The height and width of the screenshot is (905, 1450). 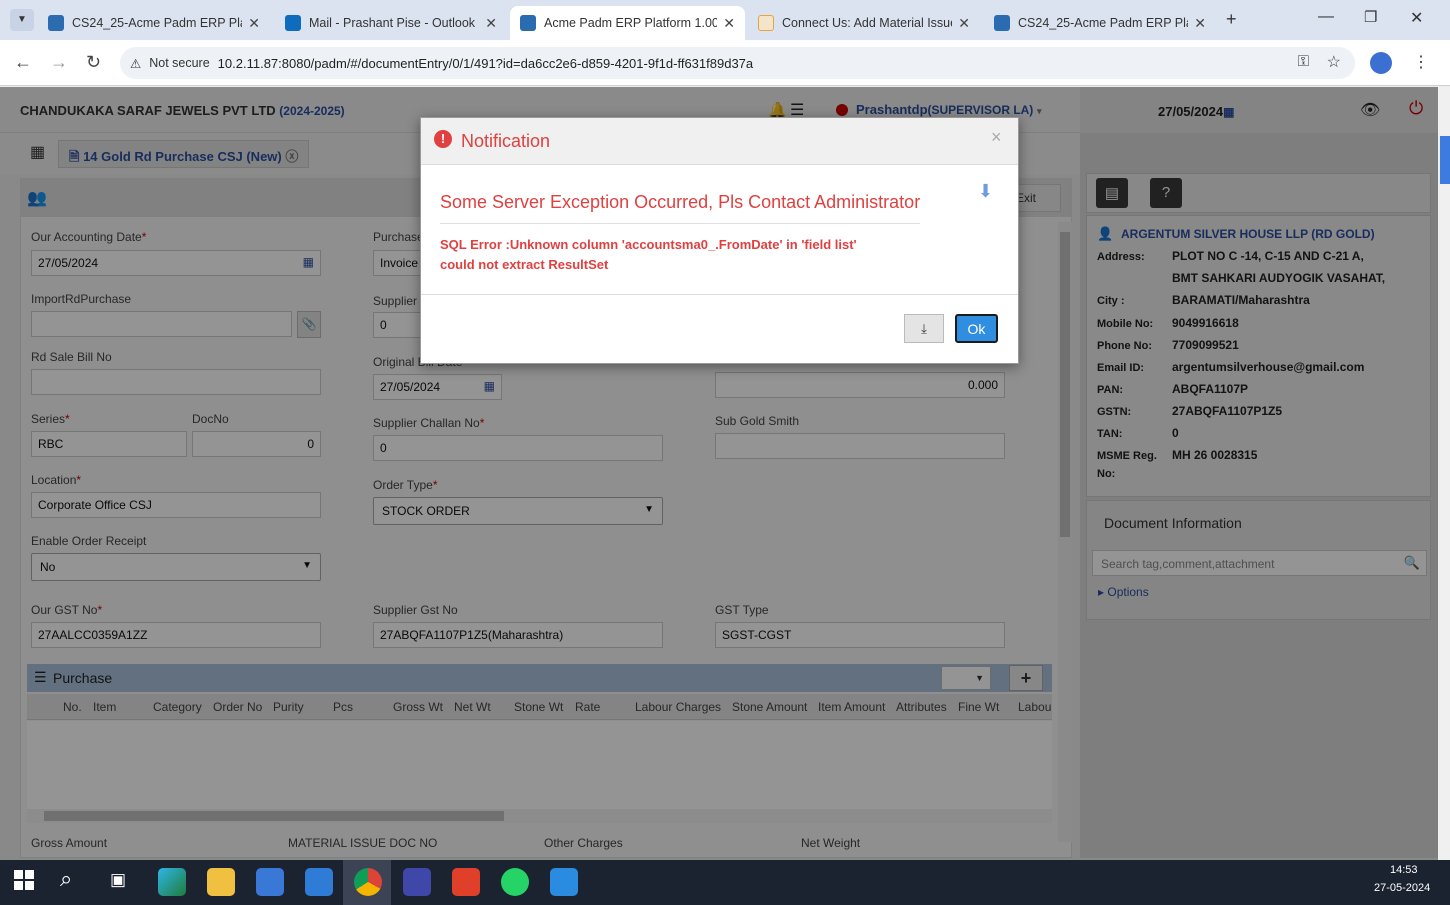 What do you see at coordinates (417, 882) in the screenshot?
I see `app-icon` at bounding box center [417, 882].